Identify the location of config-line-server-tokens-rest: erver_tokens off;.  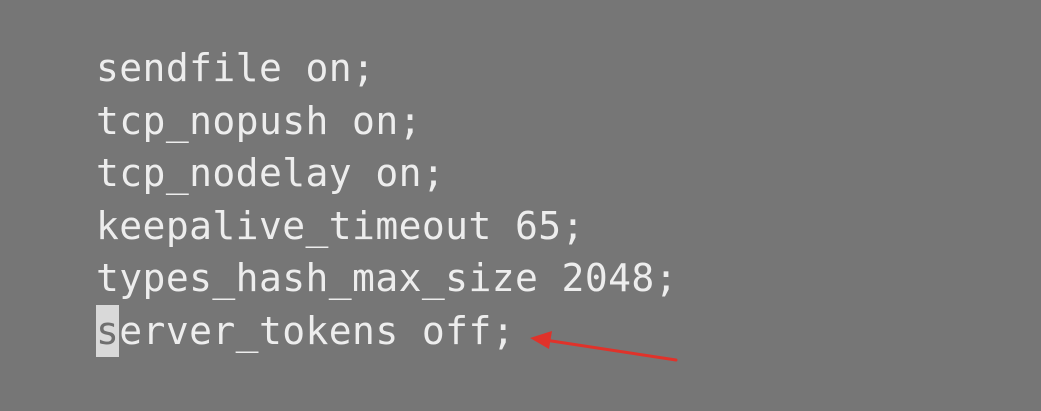
(317, 330).